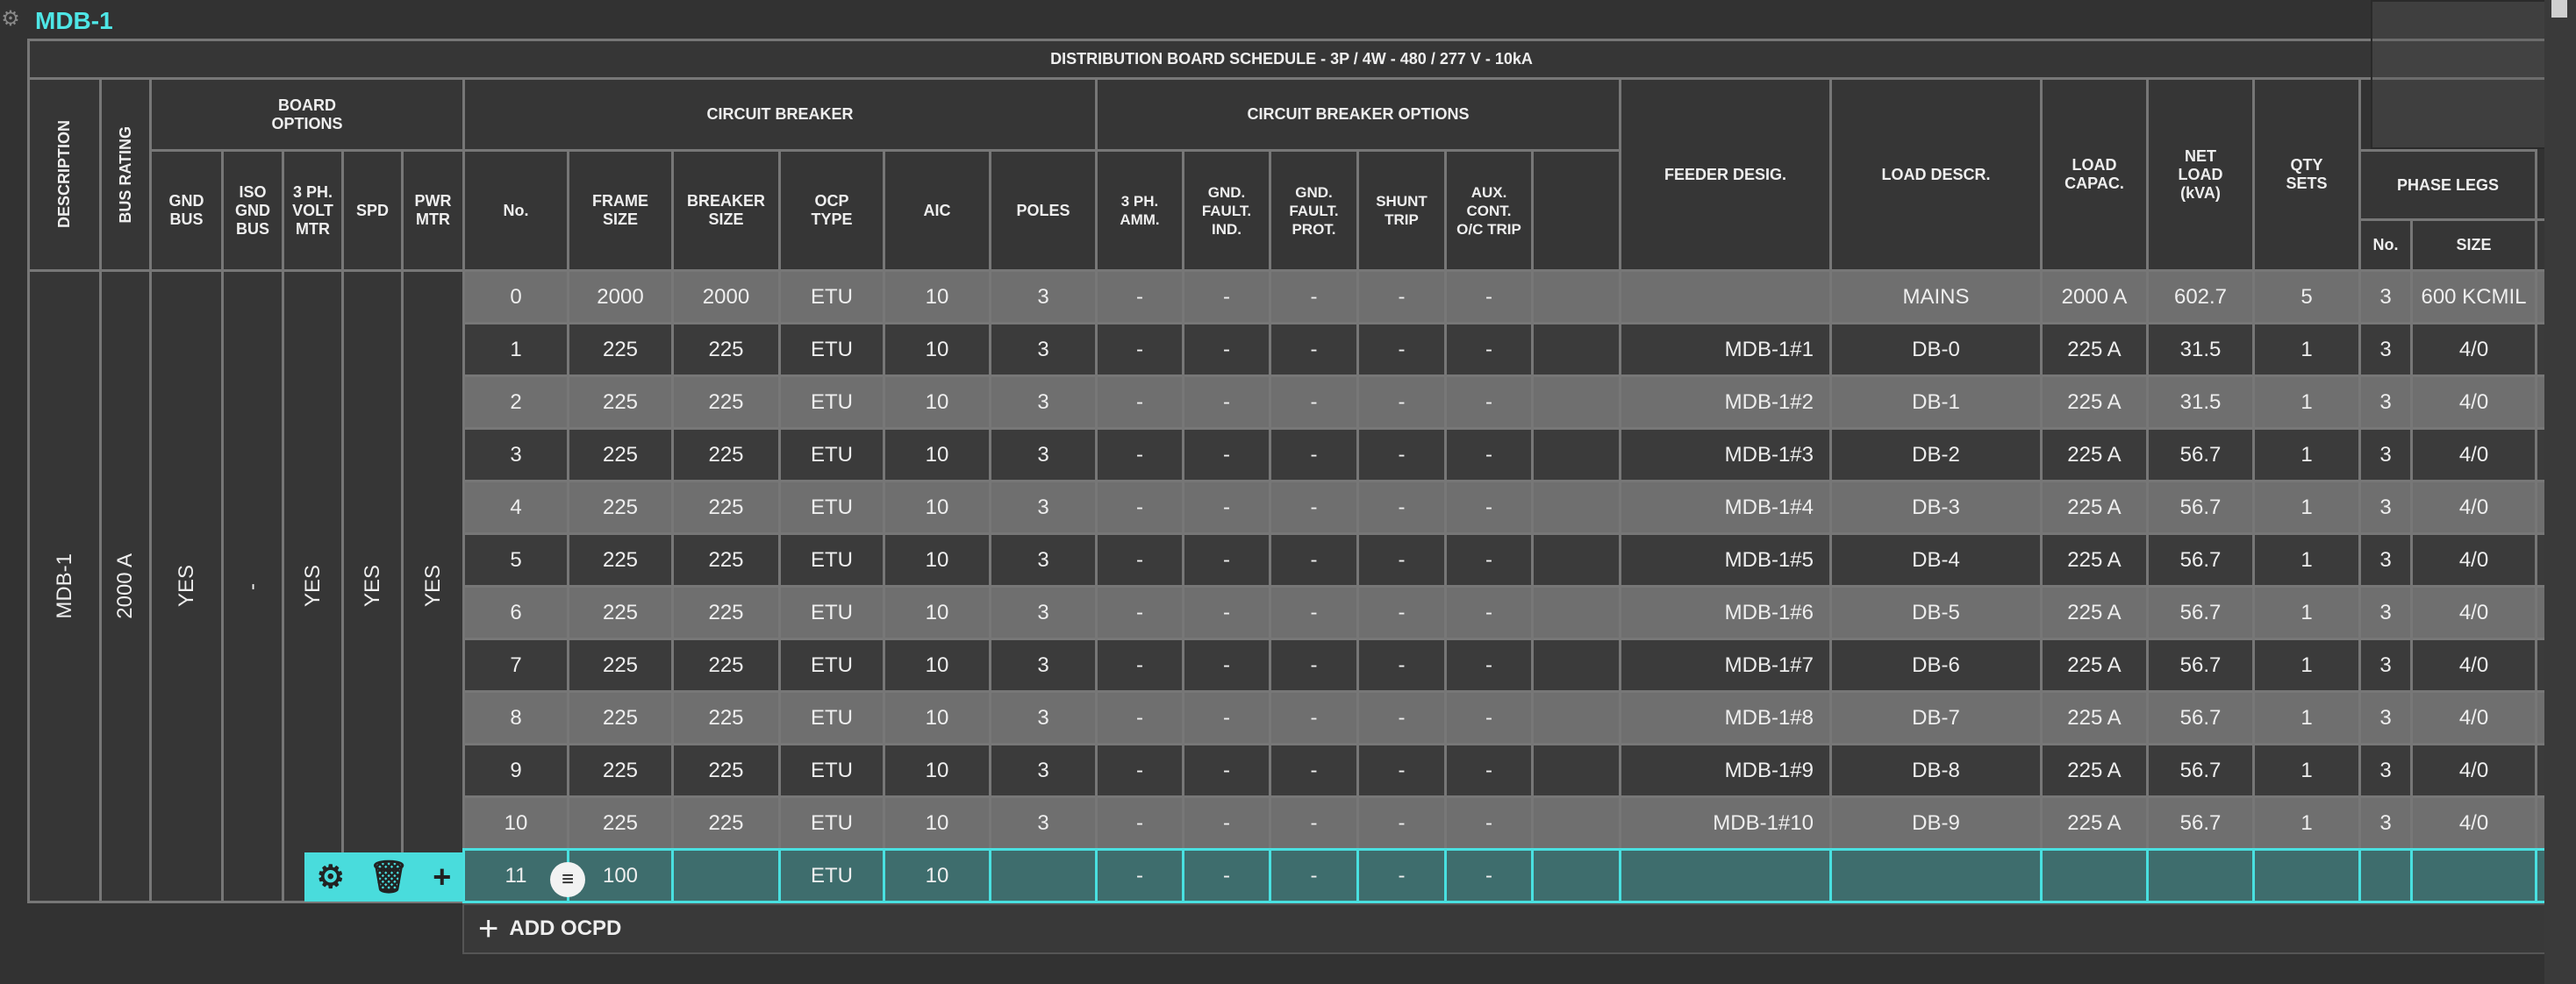 The image size is (2576, 984). What do you see at coordinates (1725, 875) in the screenshot?
I see `cell-feeder` at bounding box center [1725, 875].